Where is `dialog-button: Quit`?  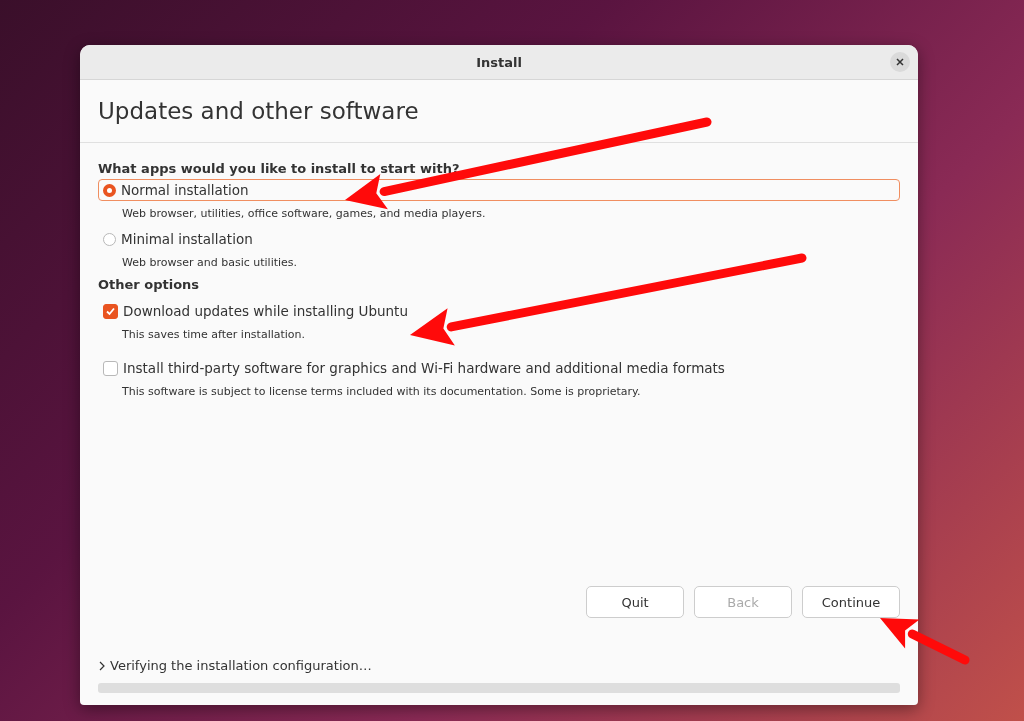
dialog-button: Quit is located at coordinates (635, 602).